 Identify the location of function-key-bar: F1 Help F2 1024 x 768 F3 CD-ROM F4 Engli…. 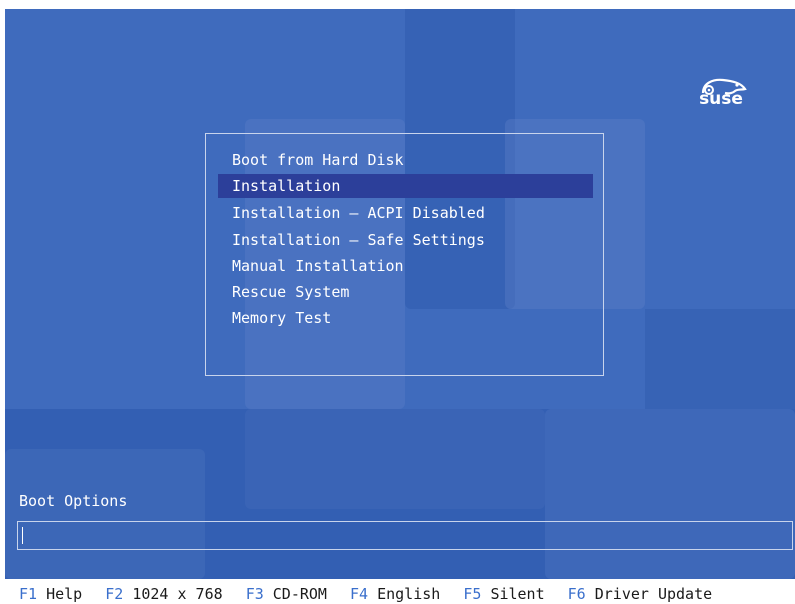
(372, 594).